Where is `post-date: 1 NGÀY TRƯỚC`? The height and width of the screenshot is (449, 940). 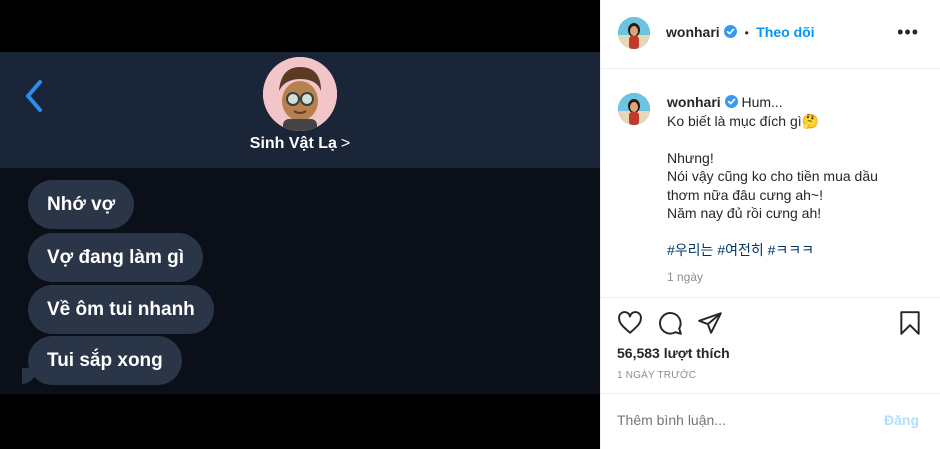 post-date: 1 NGÀY TRƯỚC is located at coordinates (656, 375).